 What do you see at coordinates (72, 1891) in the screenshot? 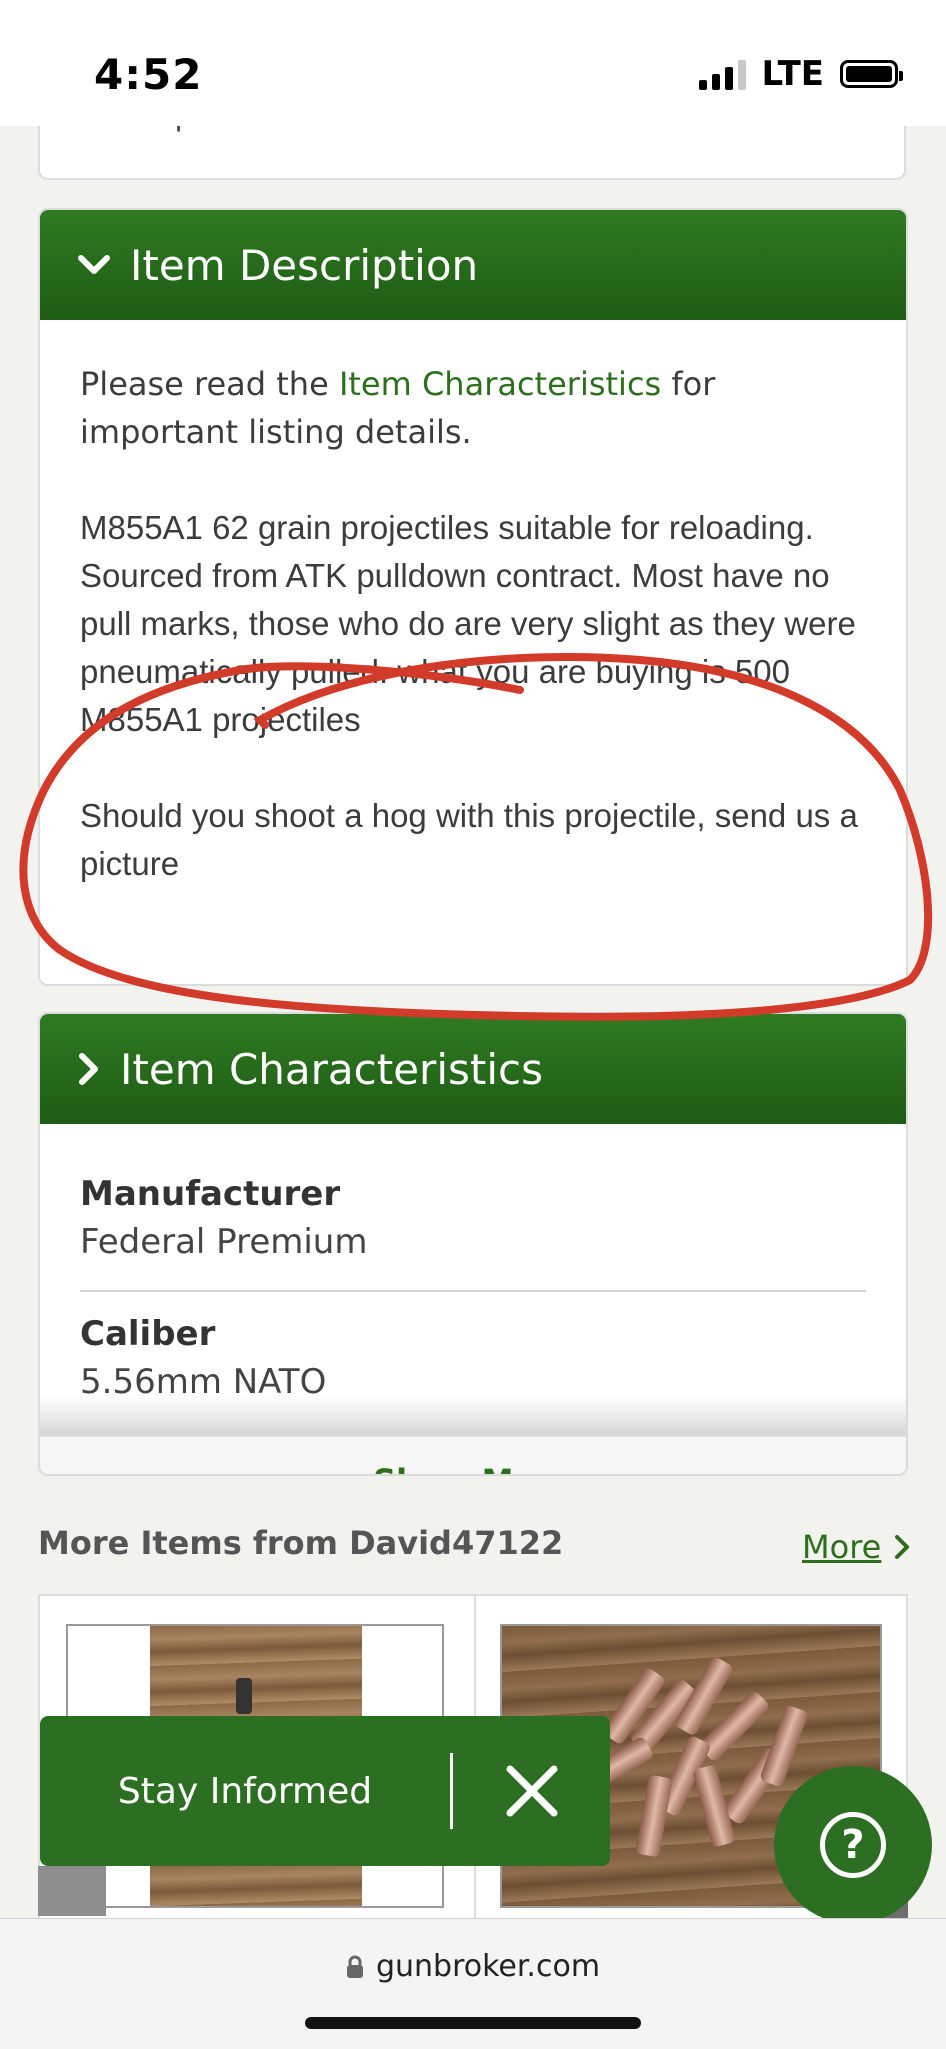
I see `scroll-arrow-left` at bounding box center [72, 1891].